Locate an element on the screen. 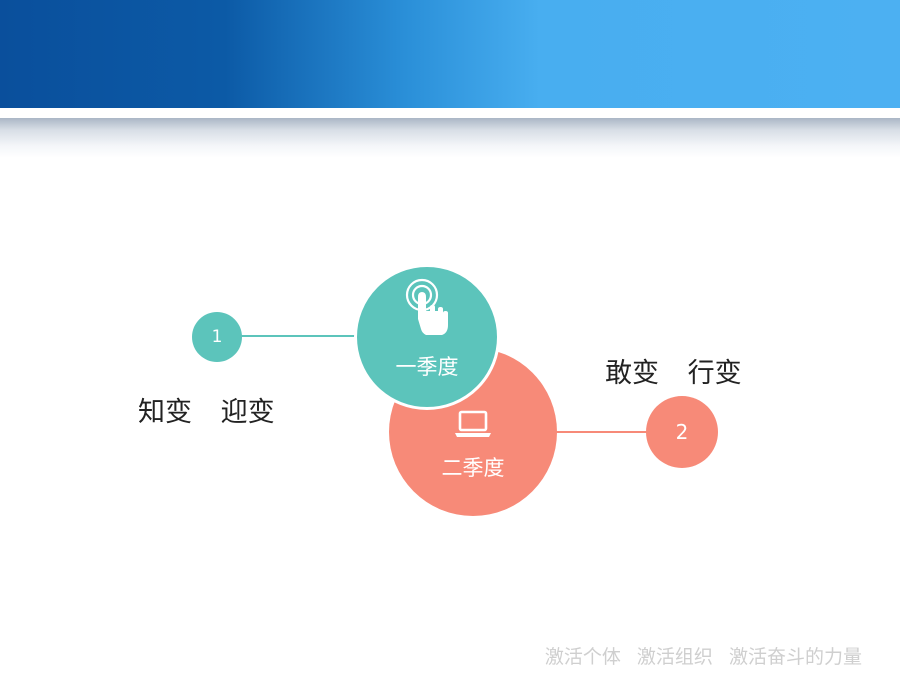  stage2-number-badge: 2 is located at coordinates (682, 432).